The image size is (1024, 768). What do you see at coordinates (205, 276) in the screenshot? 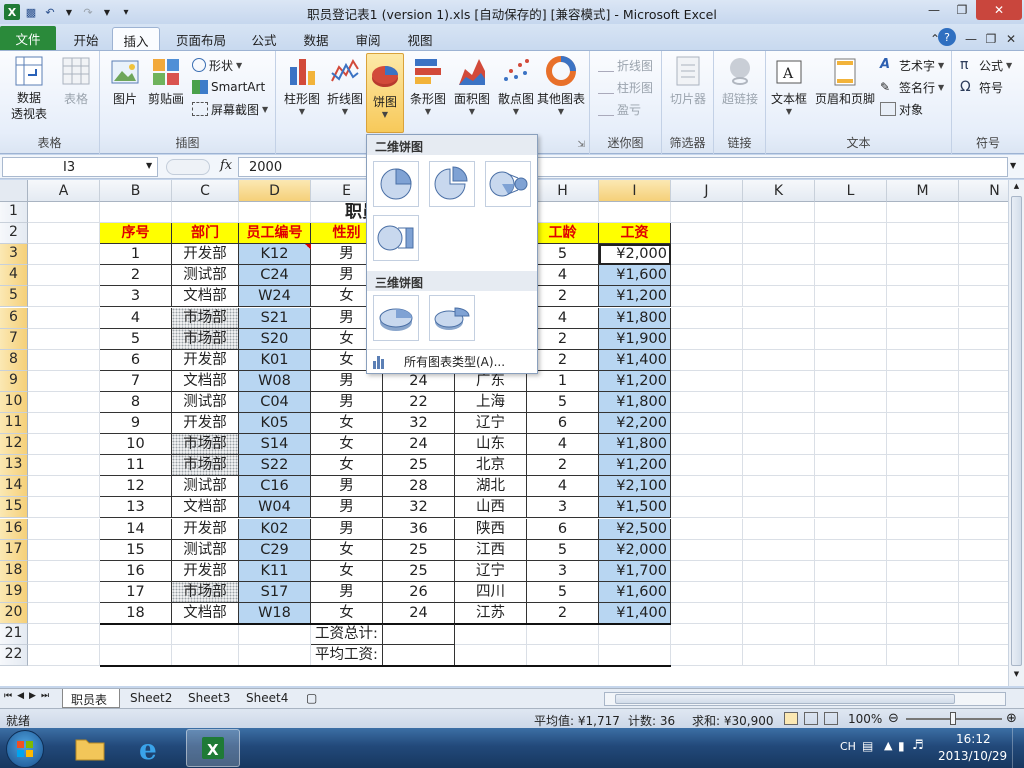
I see `cell-c4: 测试部` at bounding box center [205, 276].